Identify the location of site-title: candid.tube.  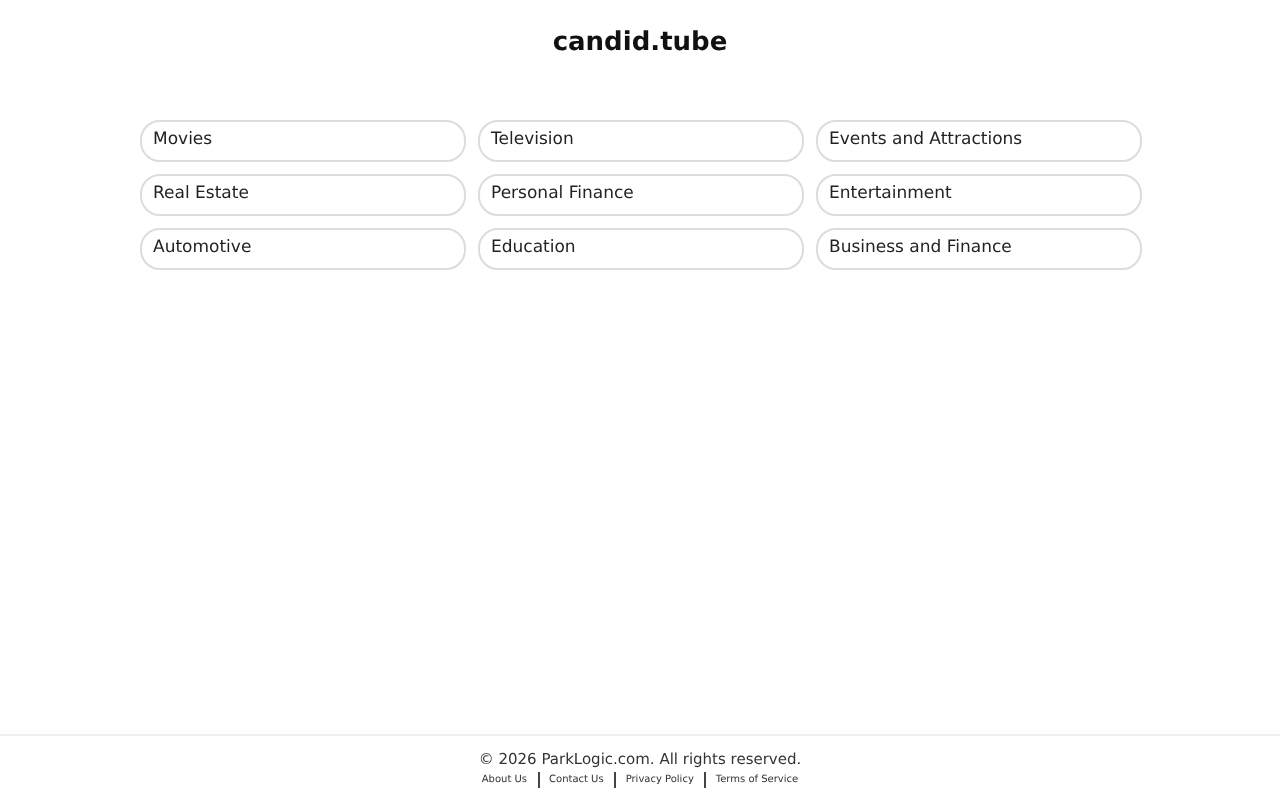
(640, 44).